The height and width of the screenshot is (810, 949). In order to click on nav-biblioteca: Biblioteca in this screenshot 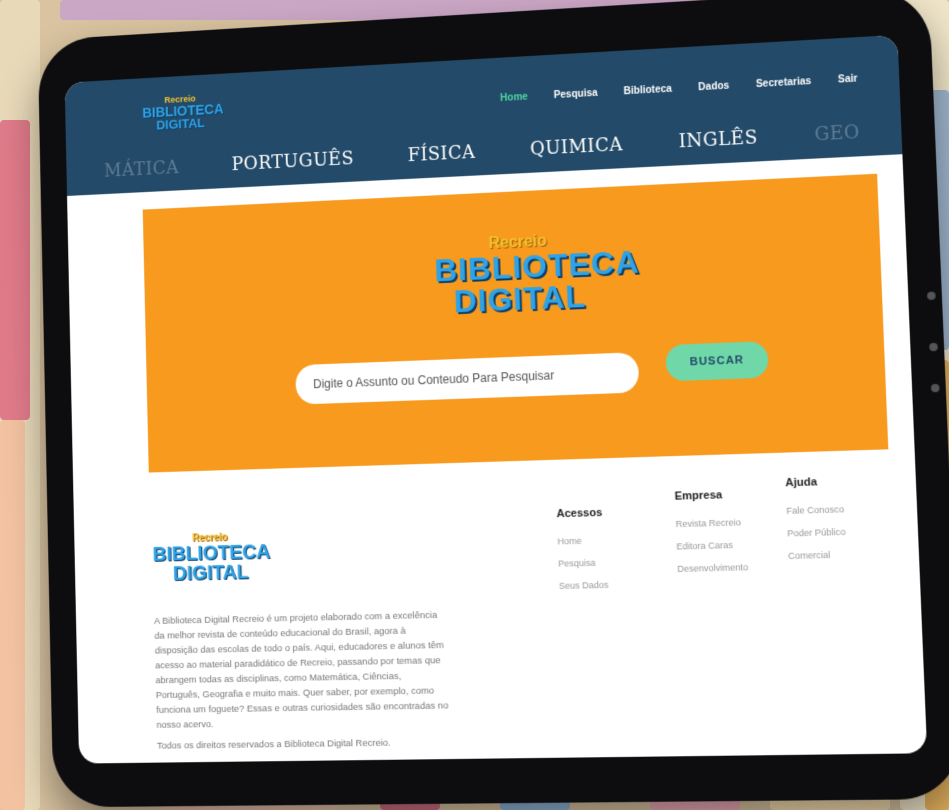, I will do `click(647, 91)`.